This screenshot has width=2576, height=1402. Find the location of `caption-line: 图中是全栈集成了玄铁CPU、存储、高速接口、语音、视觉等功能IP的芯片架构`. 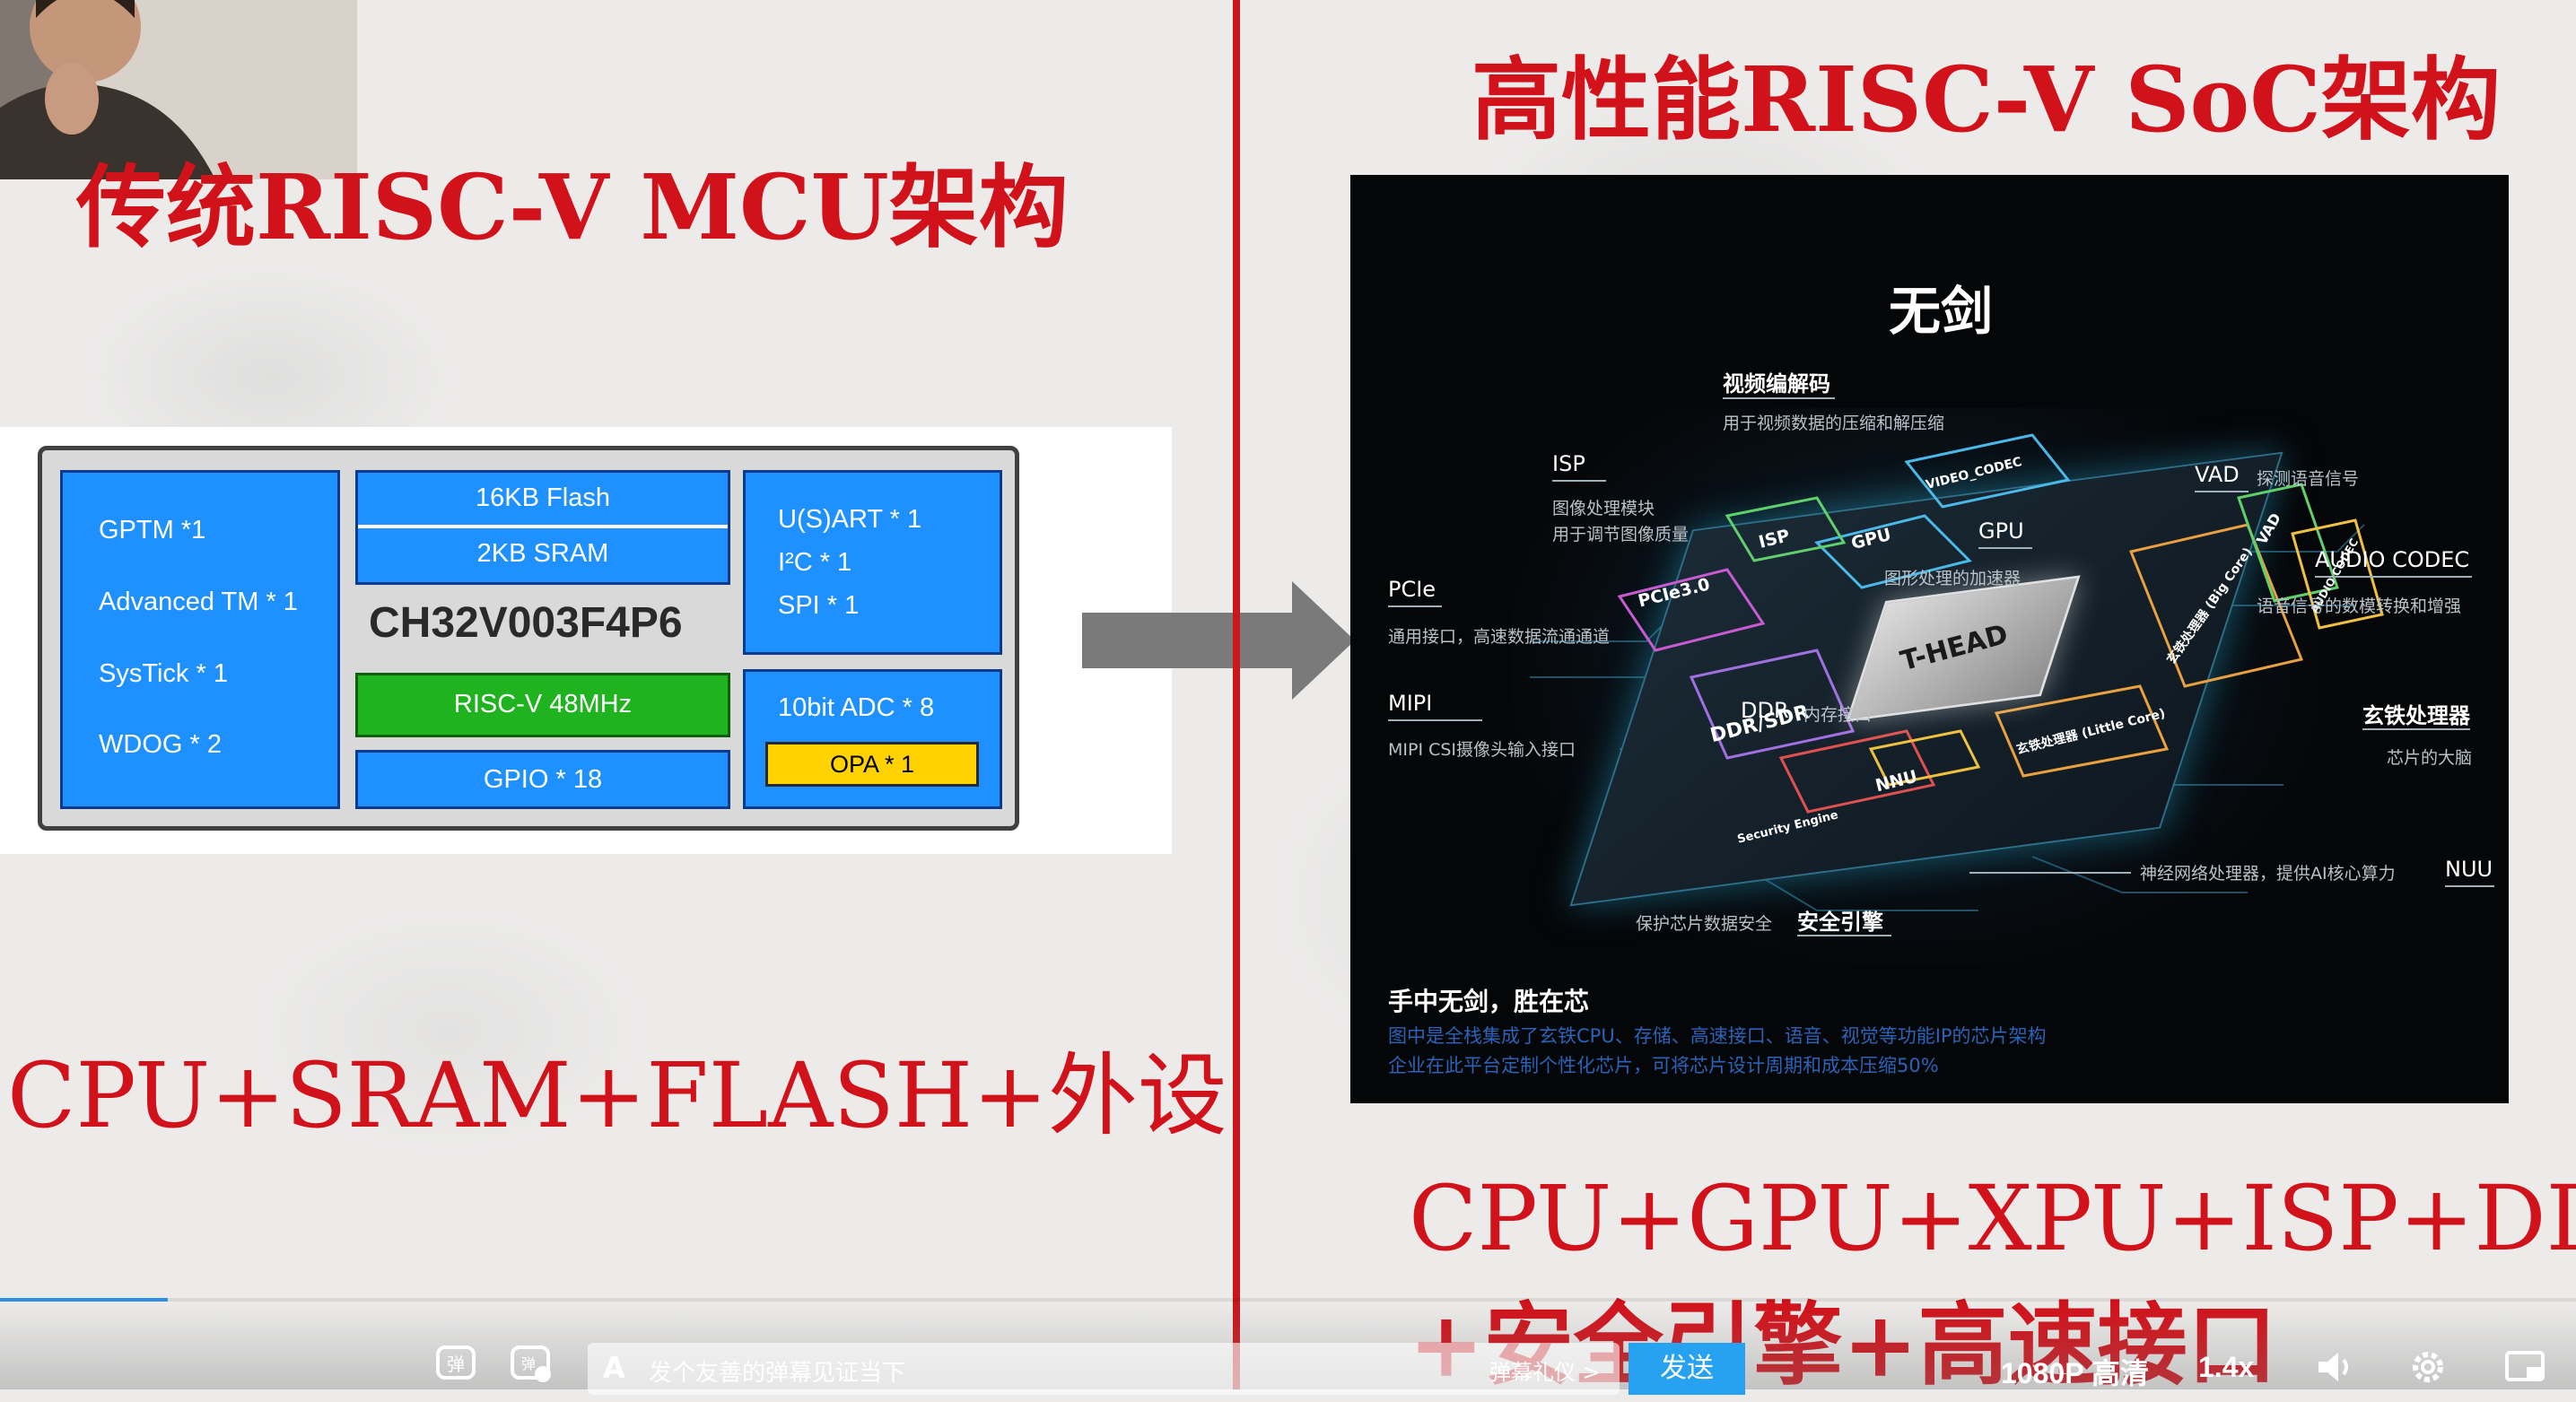

caption-line: 图中是全栈集成了玄铁CPU、存储、高速接口、语音、视觉等功能IP的芯片架构 is located at coordinates (1718, 1036).